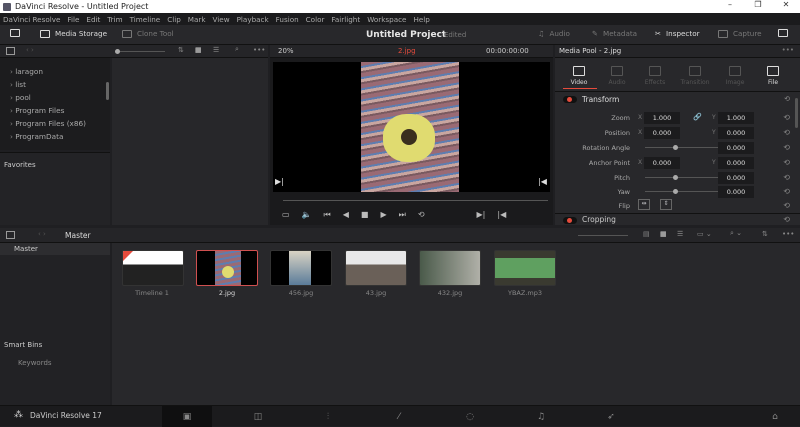 Image resolution: width=800 pixels, height=427 pixels. What do you see at coordinates (481, 215) in the screenshot?
I see `next-frame-icon: ▶|` at bounding box center [481, 215].